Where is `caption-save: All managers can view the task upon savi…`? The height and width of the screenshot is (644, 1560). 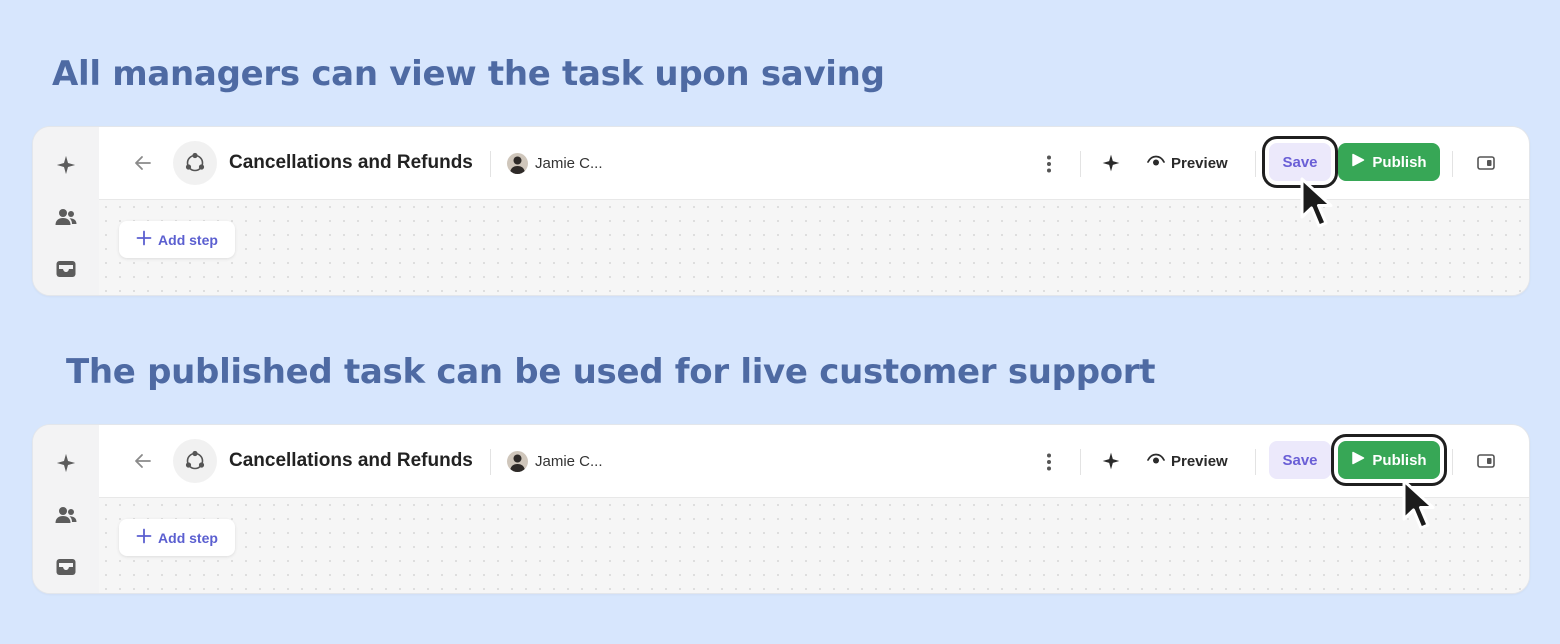 caption-save: All managers can view the task upon savi… is located at coordinates (468, 74).